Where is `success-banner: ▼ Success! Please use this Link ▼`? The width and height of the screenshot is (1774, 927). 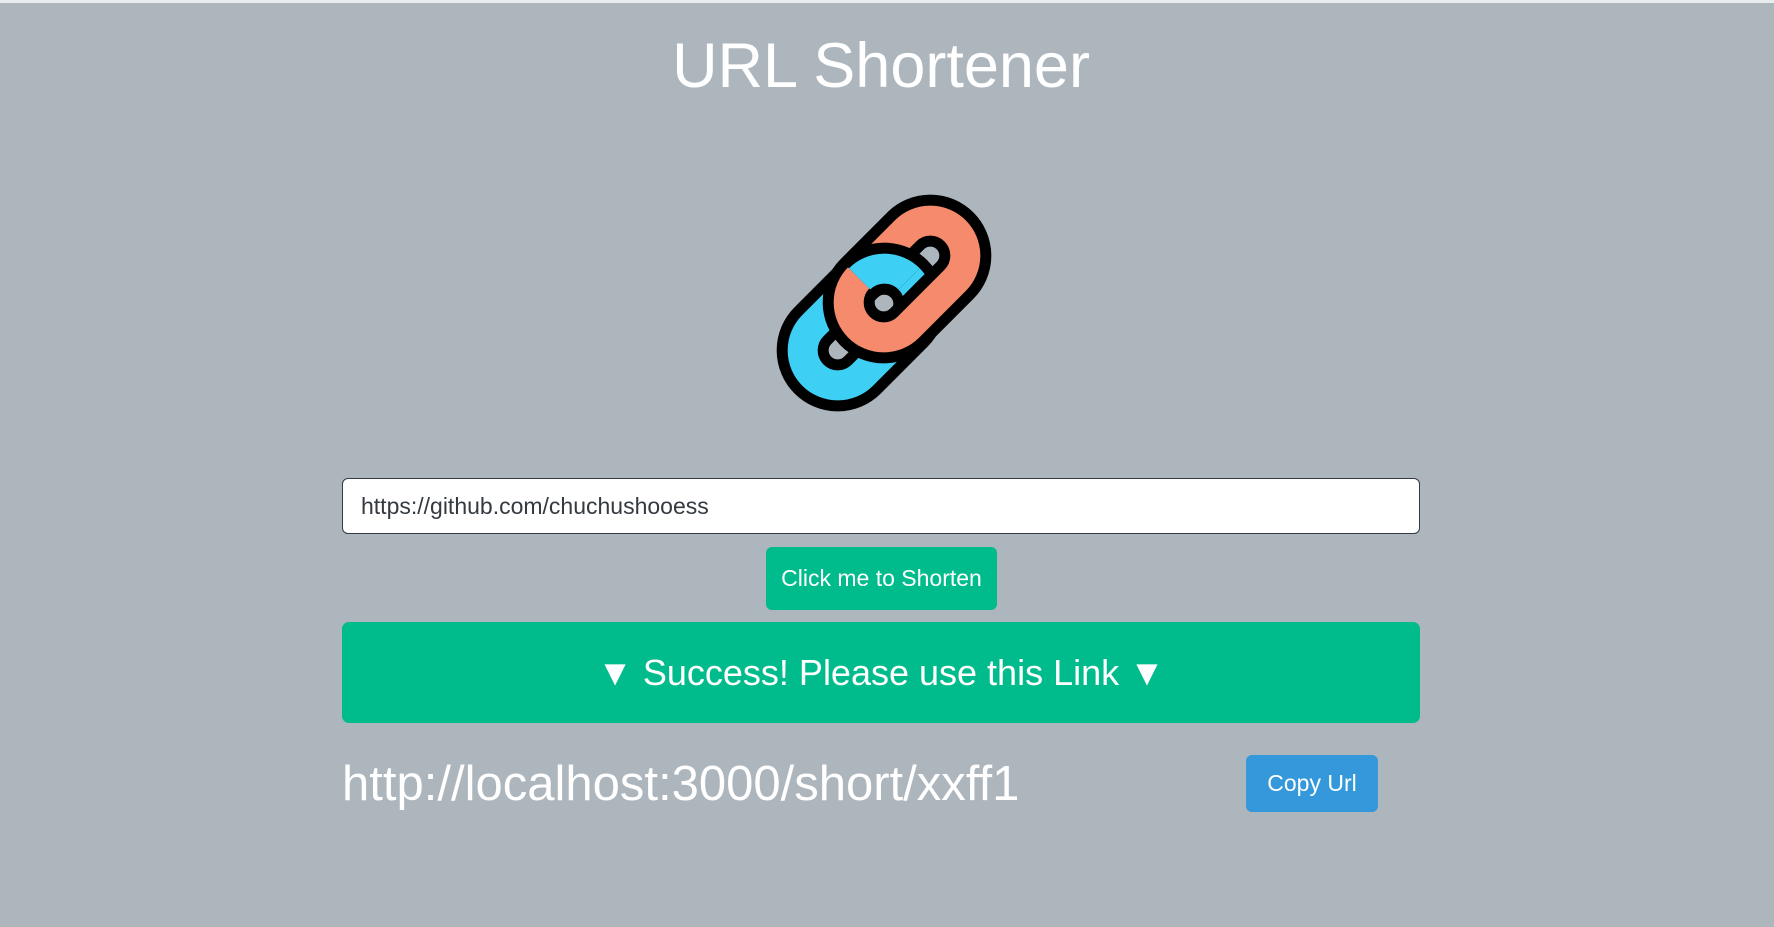 success-banner: ▼ Success! Please use this Link ▼ is located at coordinates (881, 672).